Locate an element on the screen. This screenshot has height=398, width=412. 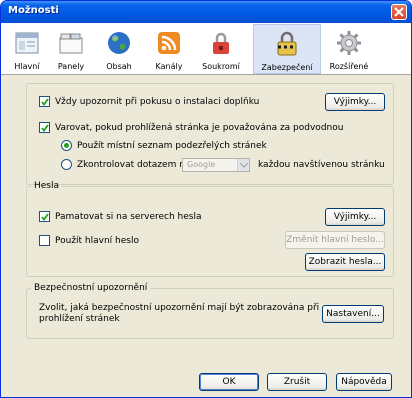
rss-icon is located at coordinates (169, 43).